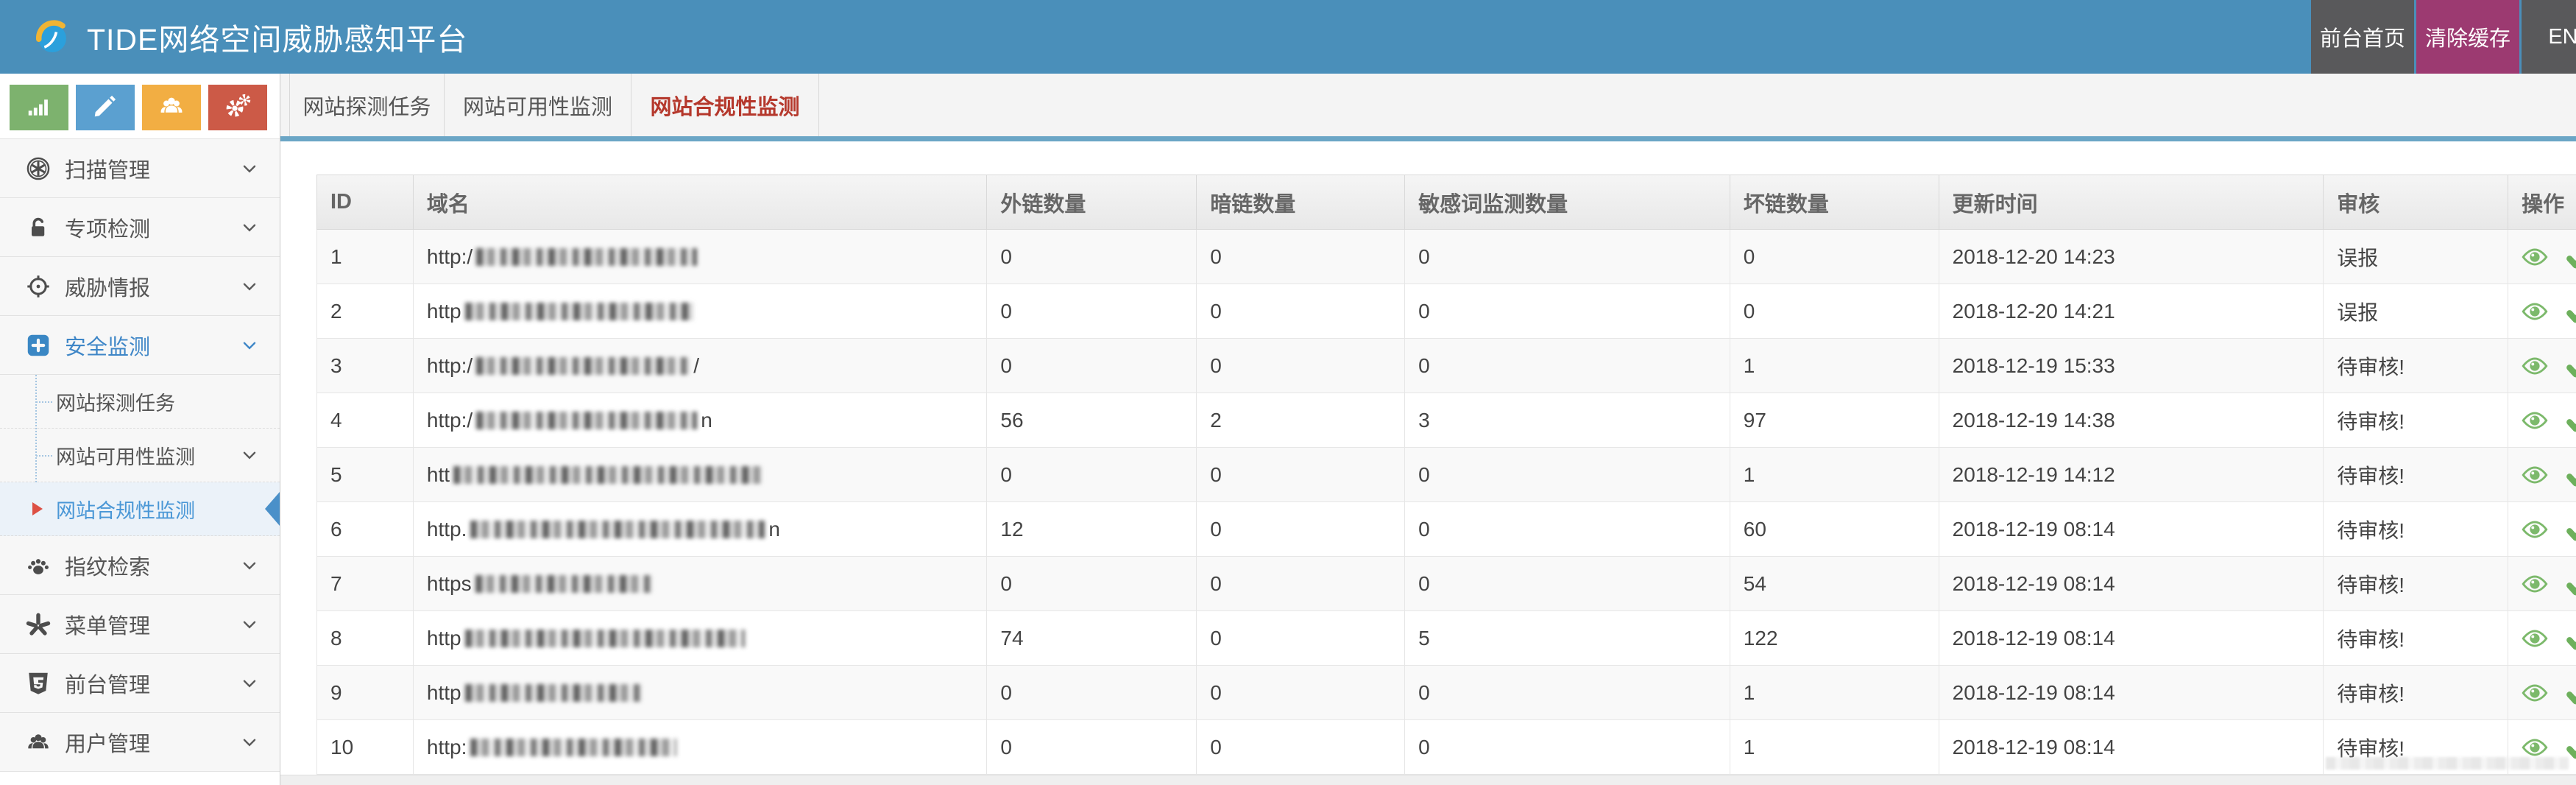  I want to click on clear-cache-button: 清除缓存, so click(2467, 37).